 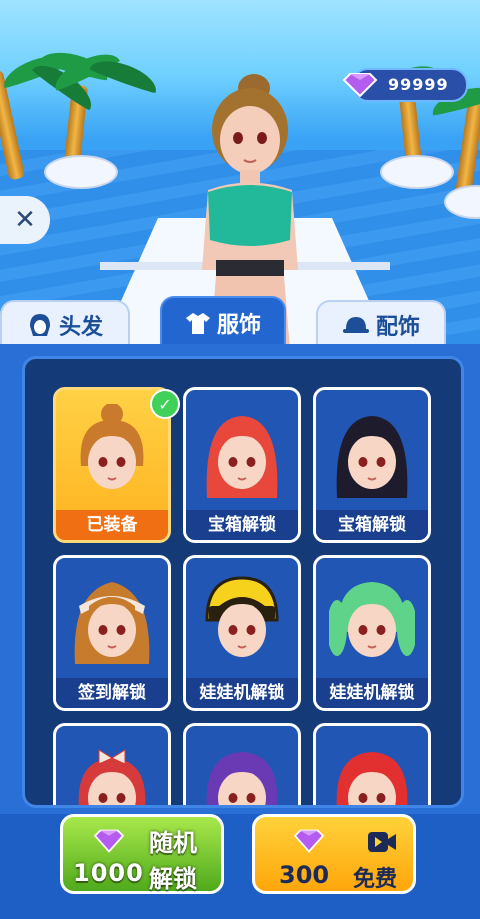 I want to click on tab-label: 配饰, so click(x=397, y=327).